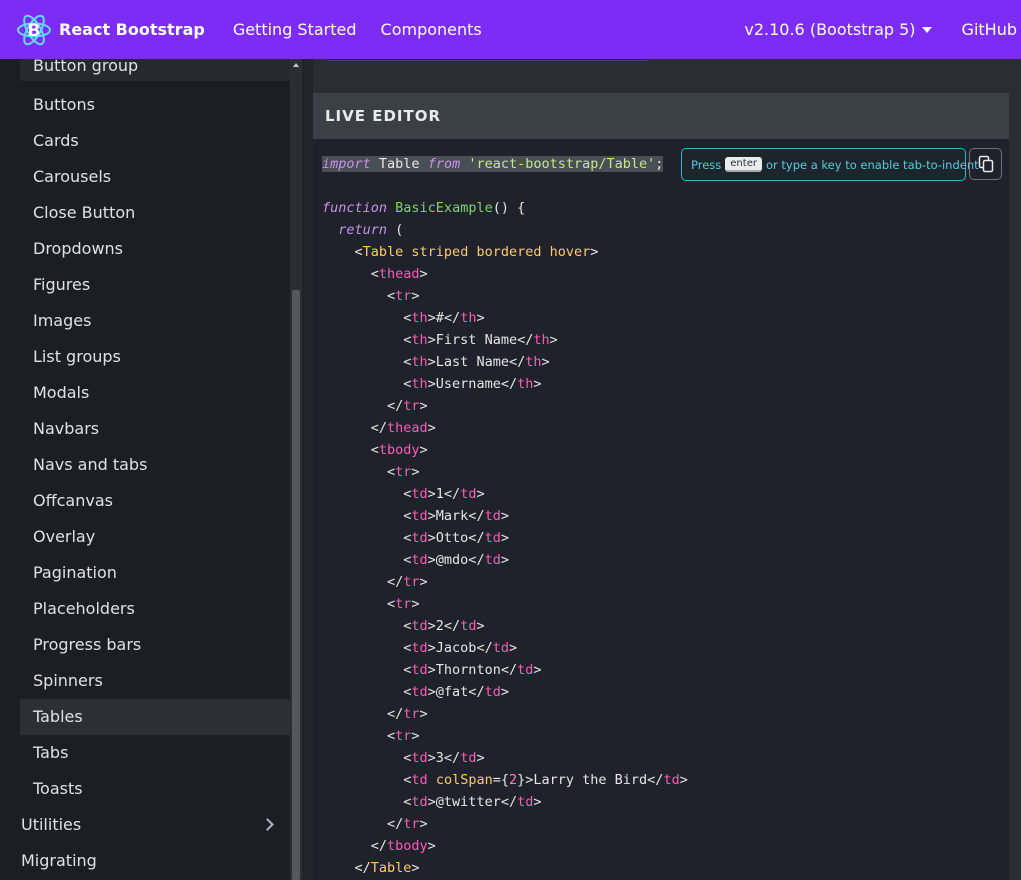  Describe the element at coordinates (145, 357) in the screenshot. I see `sidebar-item-list-groups: List groups` at that location.